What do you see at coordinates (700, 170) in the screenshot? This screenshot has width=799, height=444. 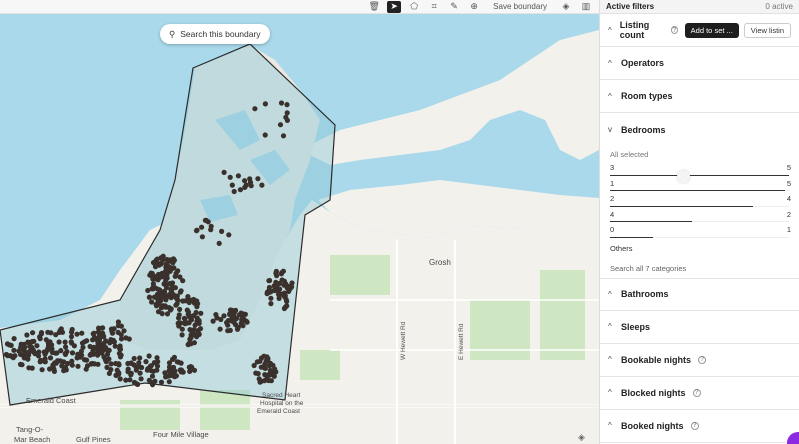 I see `bedroom-option-row: 35` at bounding box center [700, 170].